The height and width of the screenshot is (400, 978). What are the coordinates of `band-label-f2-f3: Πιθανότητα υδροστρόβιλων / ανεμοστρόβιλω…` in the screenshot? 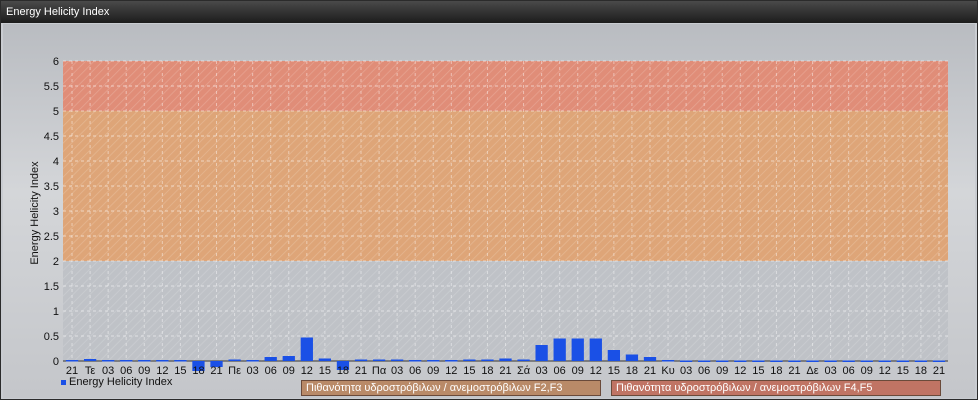 It's located at (451, 388).